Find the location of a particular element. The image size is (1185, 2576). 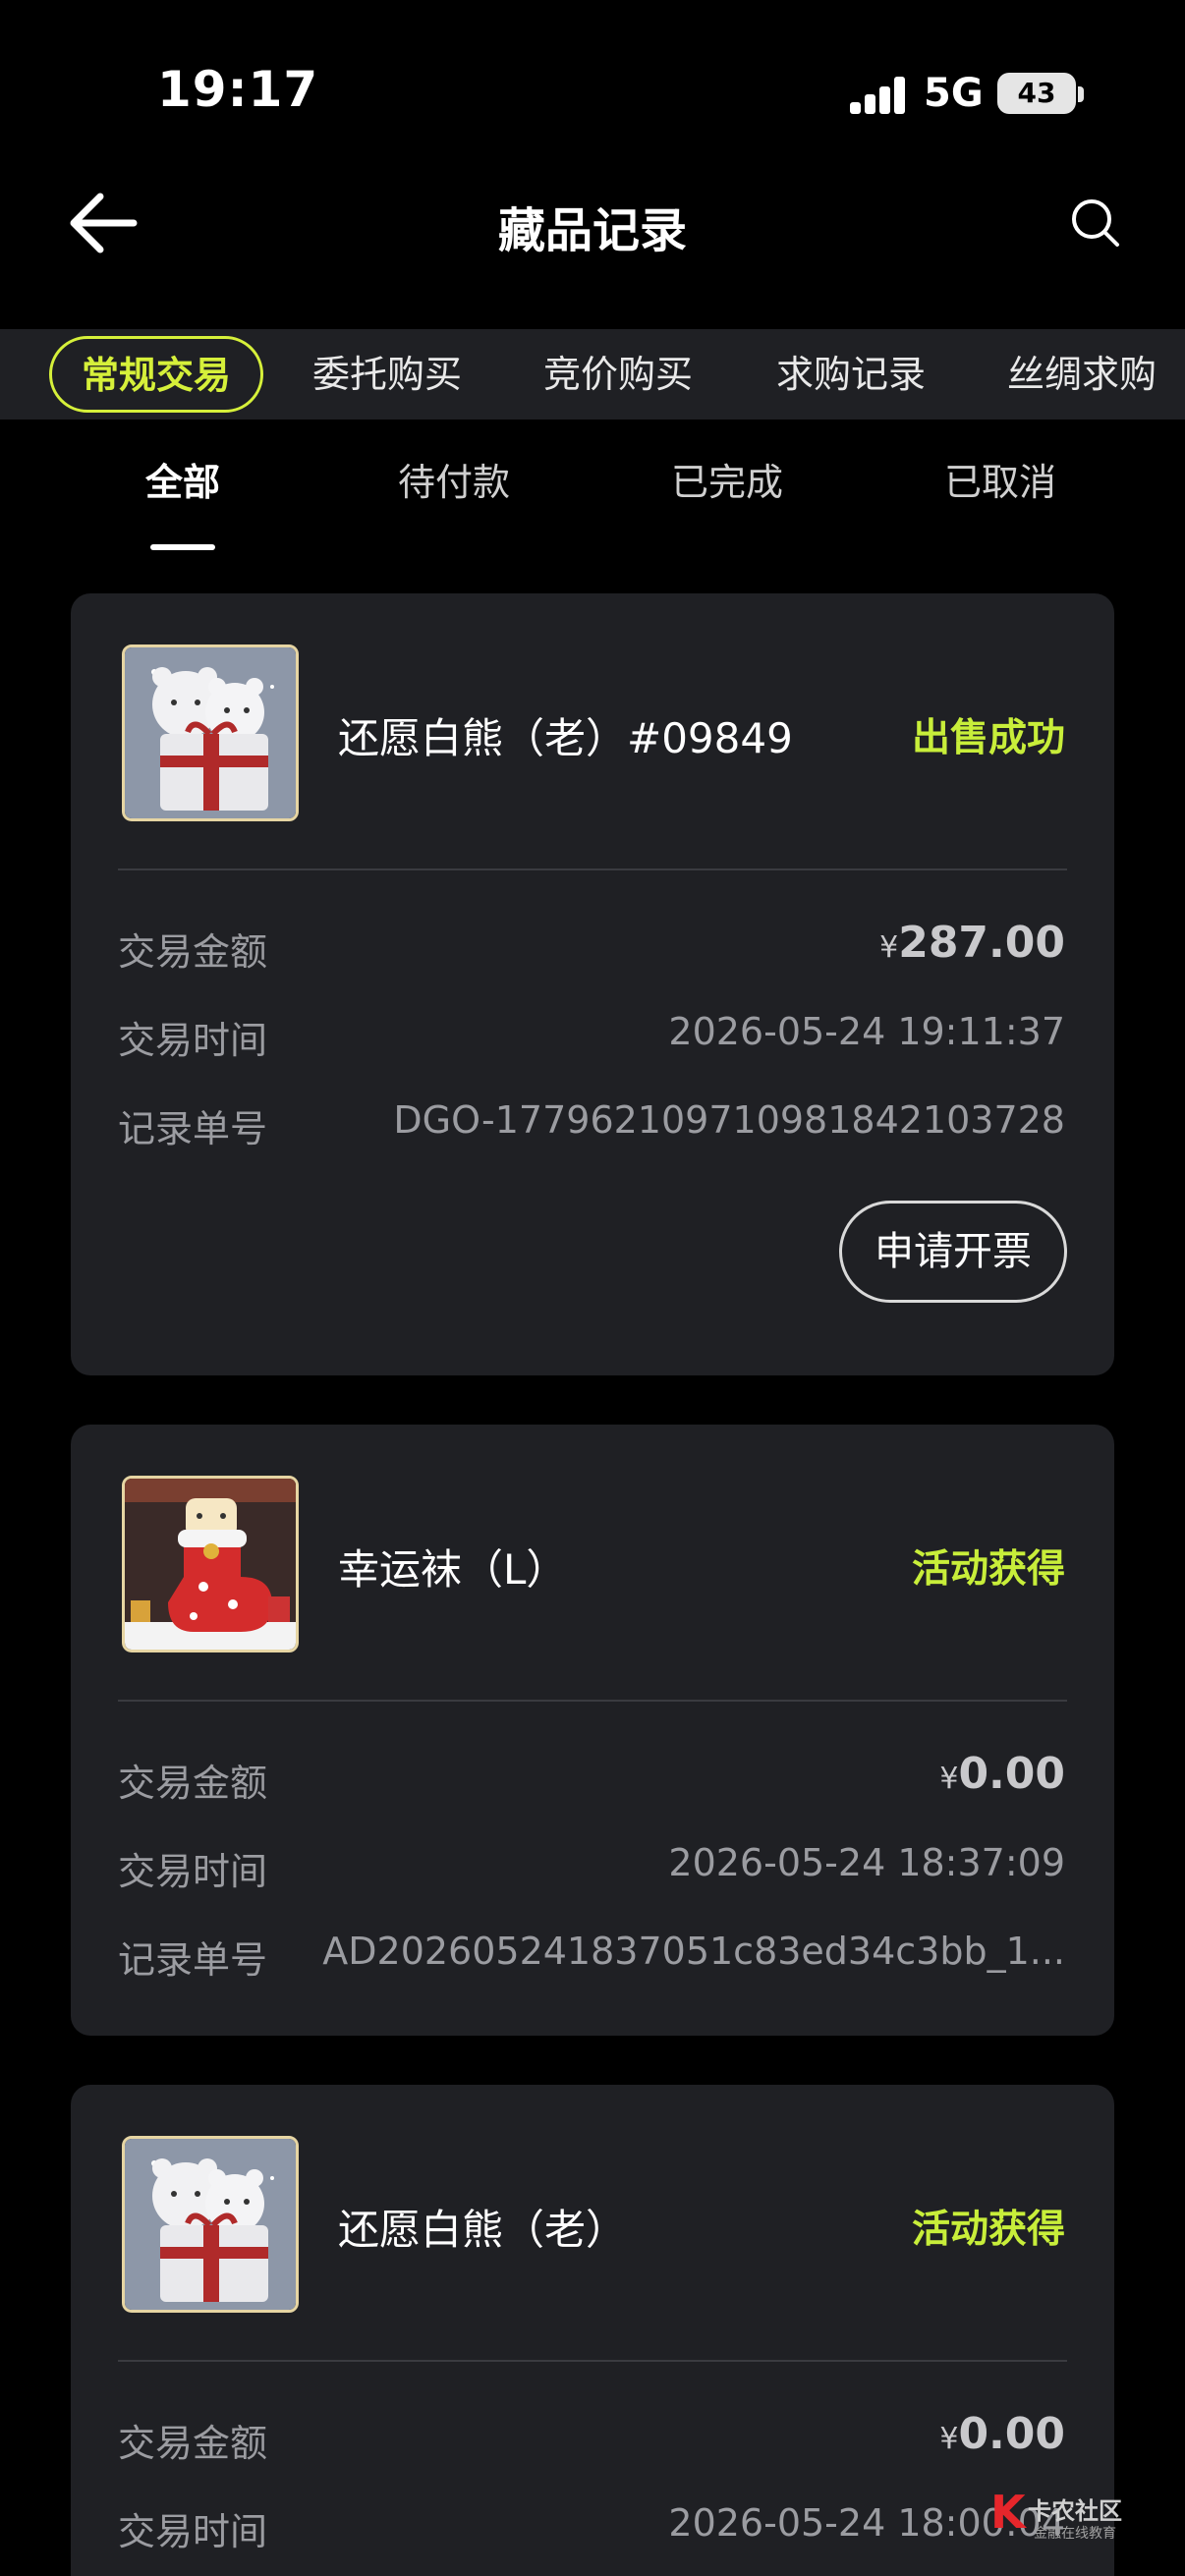

status-time: 19:17 is located at coordinates (238, 89).